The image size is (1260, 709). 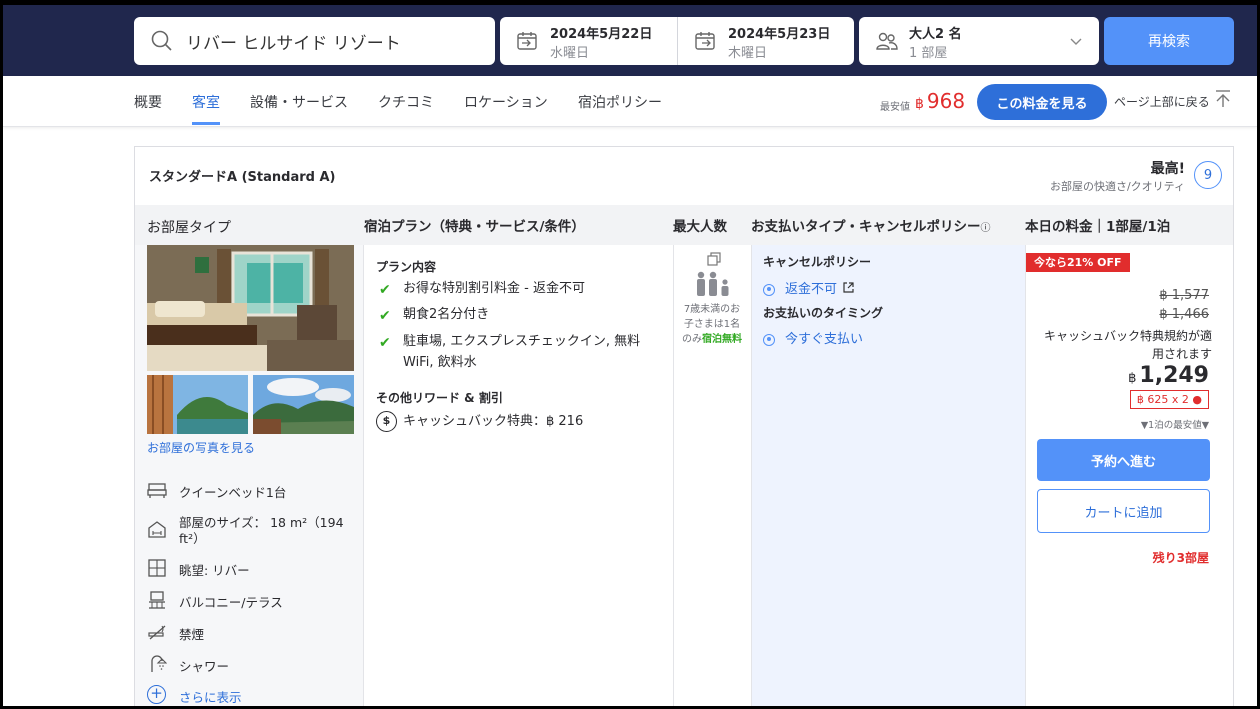 What do you see at coordinates (1123, 511) in the screenshot?
I see `add-to-cart-button: カートに追加` at bounding box center [1123, 511].